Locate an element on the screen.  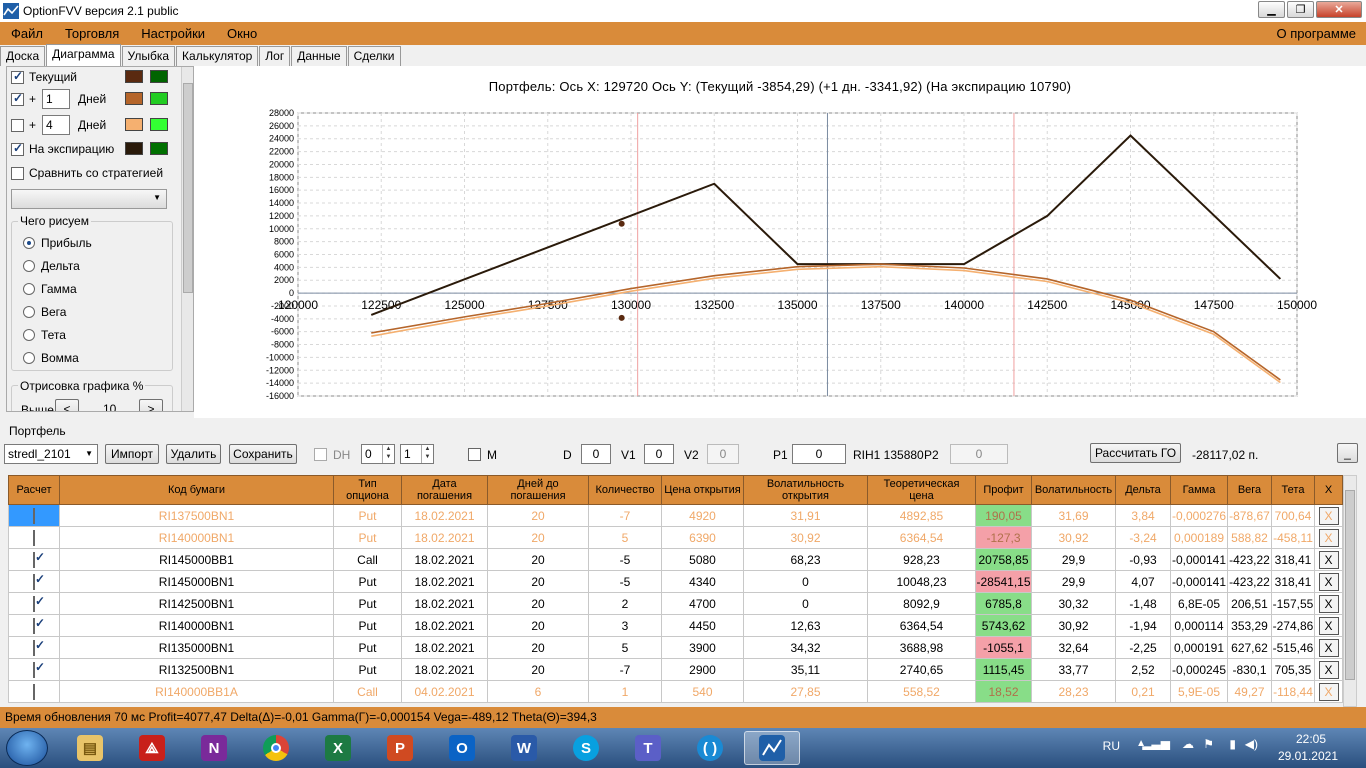
menu-settings: Настройки is located at coordinates (173, 33).